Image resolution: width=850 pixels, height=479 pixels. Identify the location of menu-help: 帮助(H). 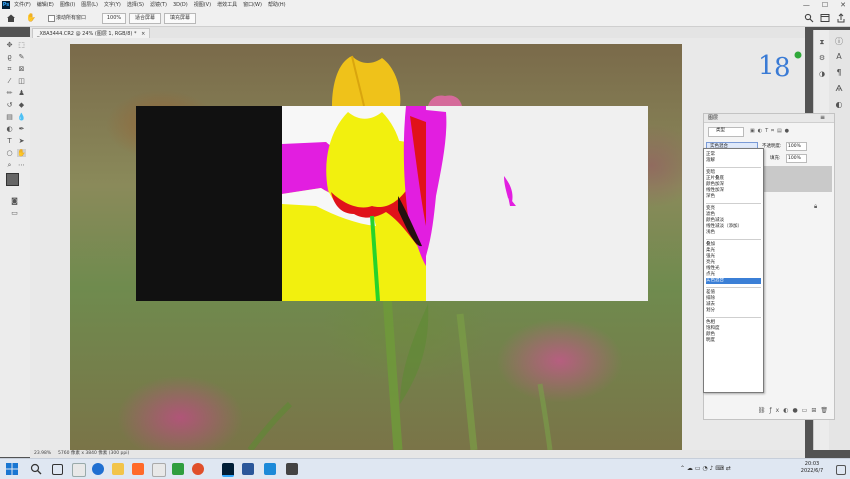
(277, 5).